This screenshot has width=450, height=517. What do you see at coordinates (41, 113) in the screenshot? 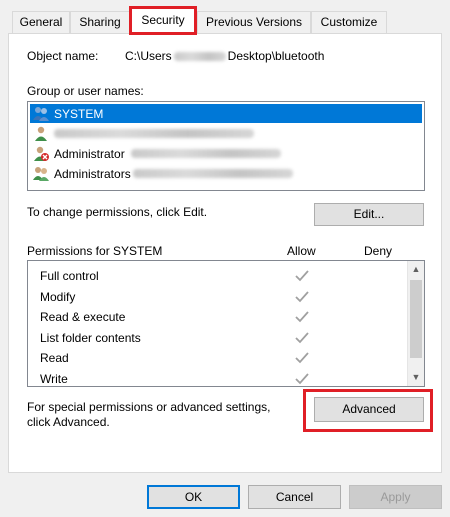
I see `system-group-icon` at bounding box center [41, 113].